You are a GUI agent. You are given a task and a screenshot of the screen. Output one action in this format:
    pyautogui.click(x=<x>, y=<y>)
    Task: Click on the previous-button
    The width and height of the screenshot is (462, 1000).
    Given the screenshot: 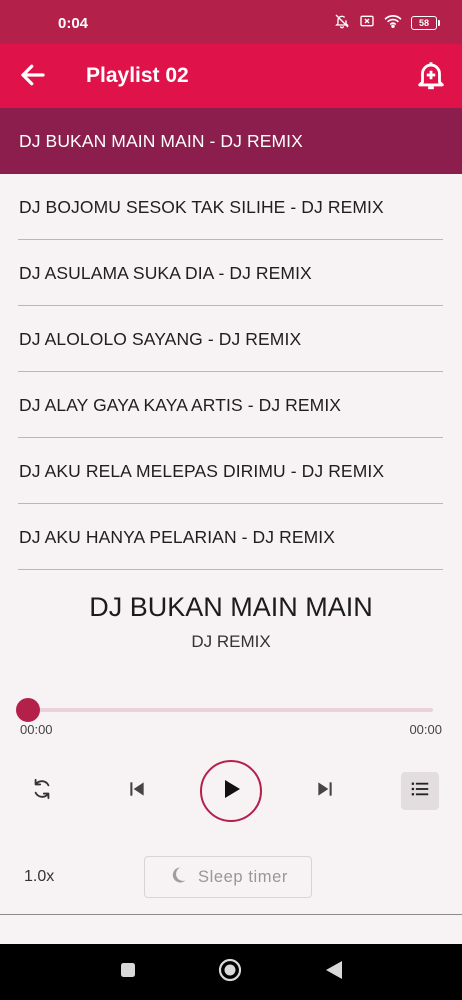 What is the action you would take?
    pyautogui.click(x=137, y=791)
    